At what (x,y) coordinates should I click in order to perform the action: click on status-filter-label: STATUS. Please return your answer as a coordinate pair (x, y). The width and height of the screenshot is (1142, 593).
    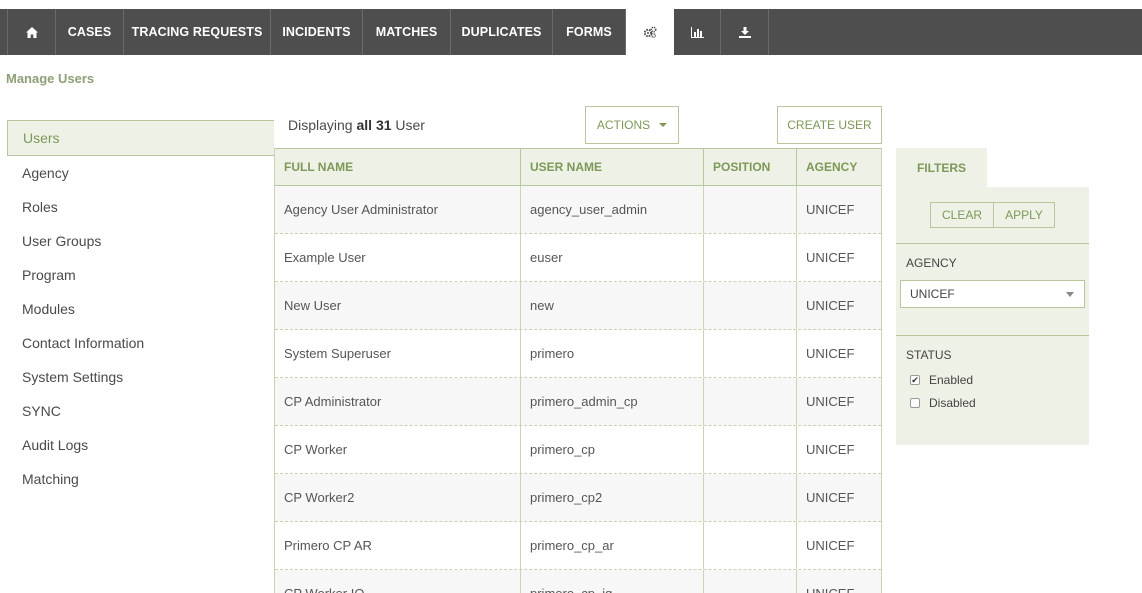
    Looking at the image, I should click on (929, 355).